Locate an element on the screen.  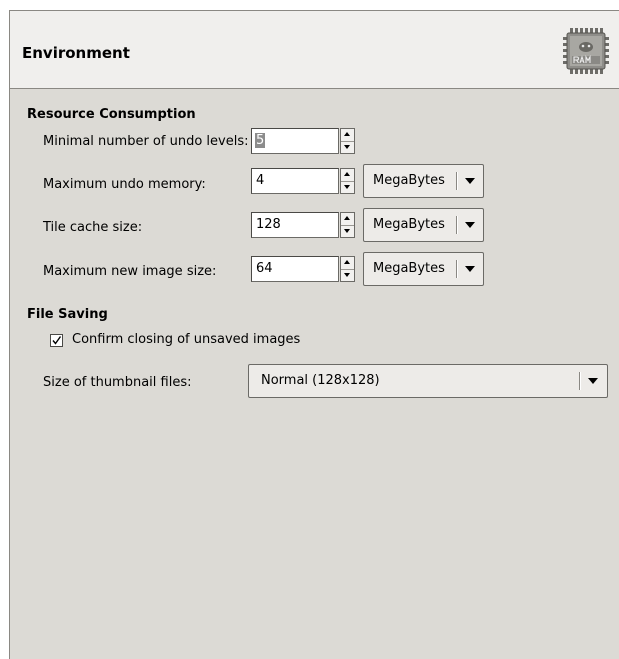
undo-memory-value: 4 is located at coordinates (260, 180).